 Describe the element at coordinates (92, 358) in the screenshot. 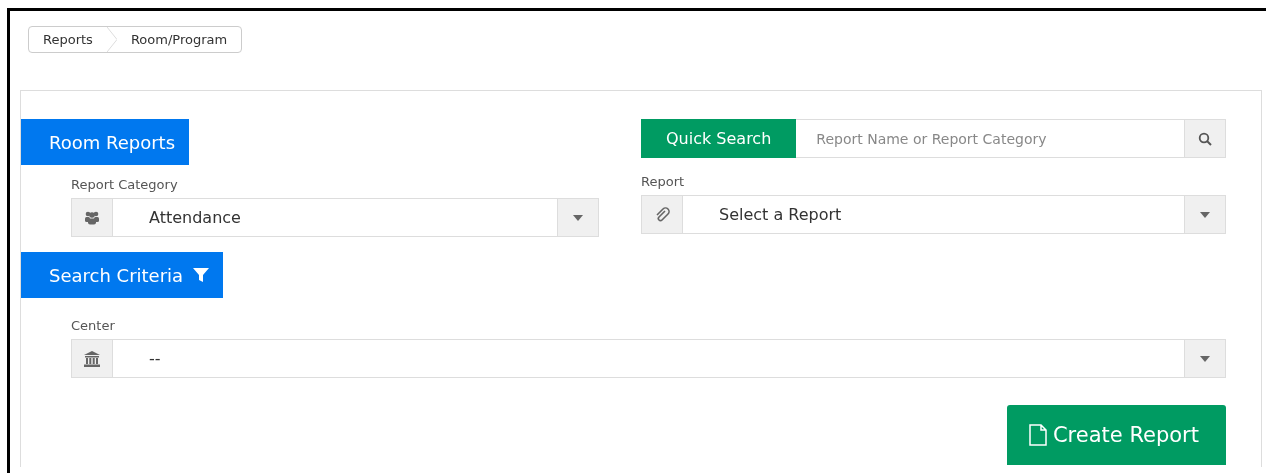

I see `bank-icon` at that location.